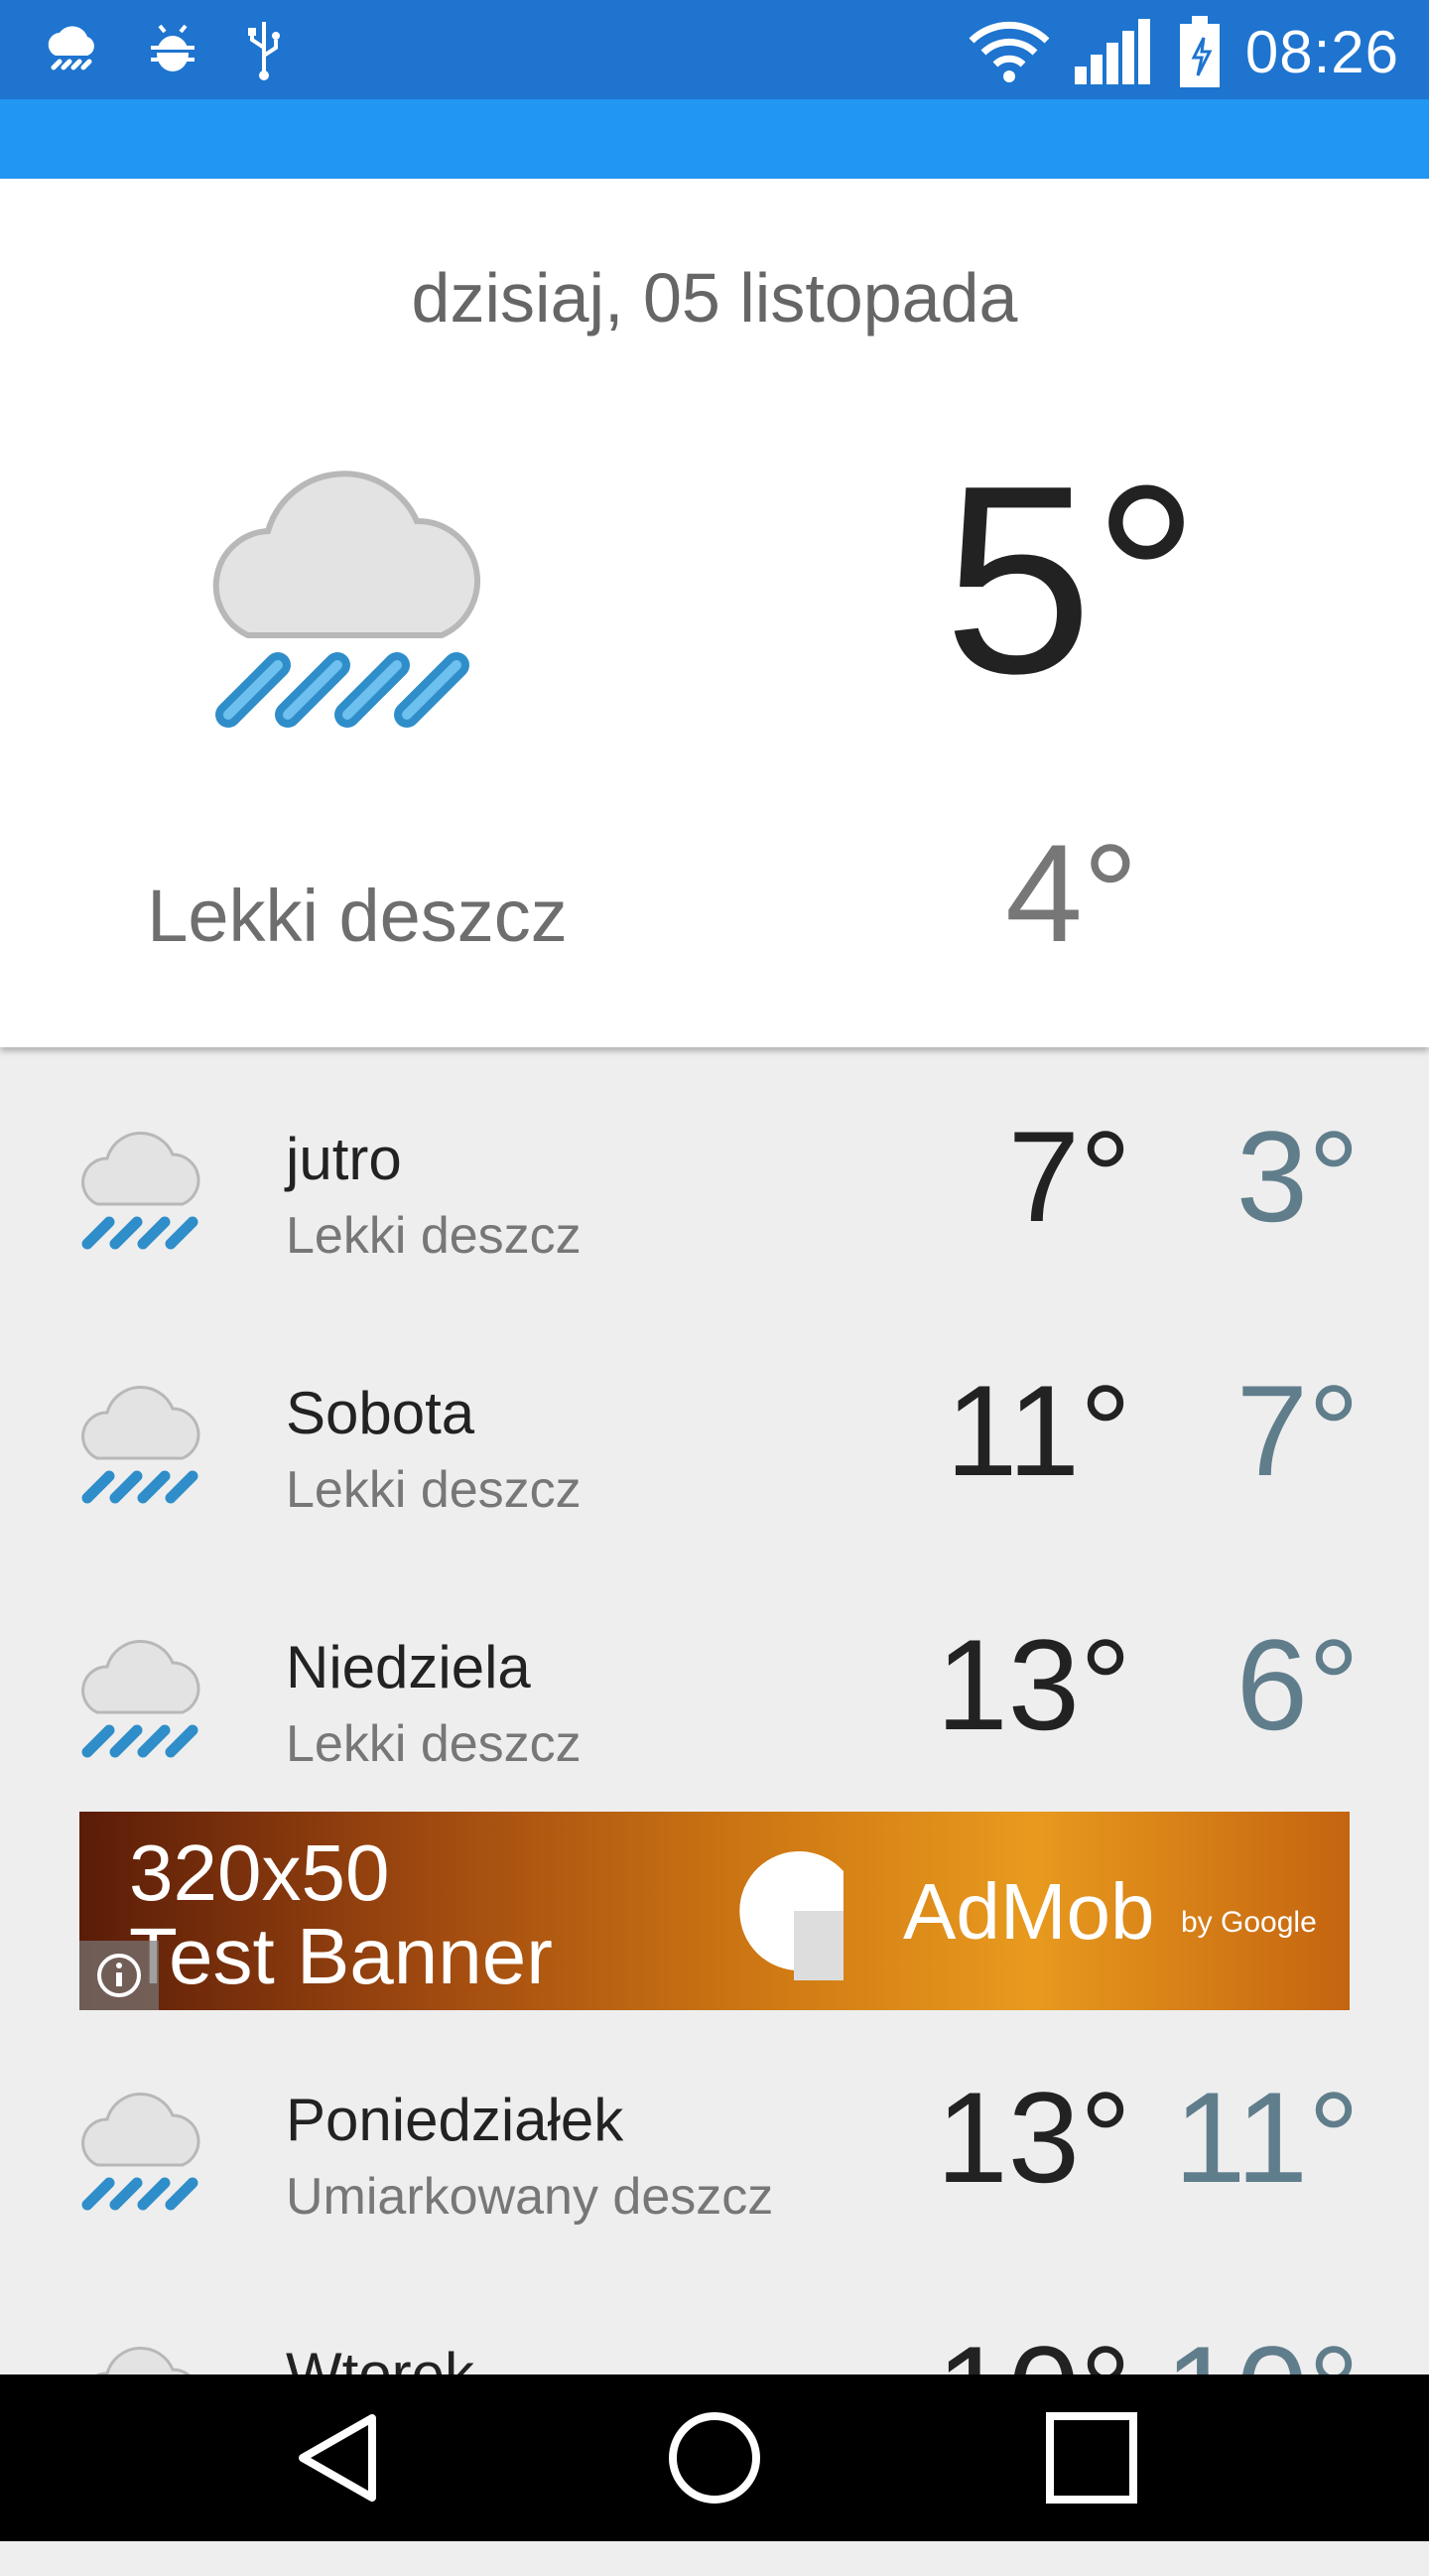 The height and width of the screenshot is (2576, 1429). Describe the element at coordinates (714, 1232) in the screenshot. I see `forecast-row: jutro Lekki deszcz 7° 3°` at that location.